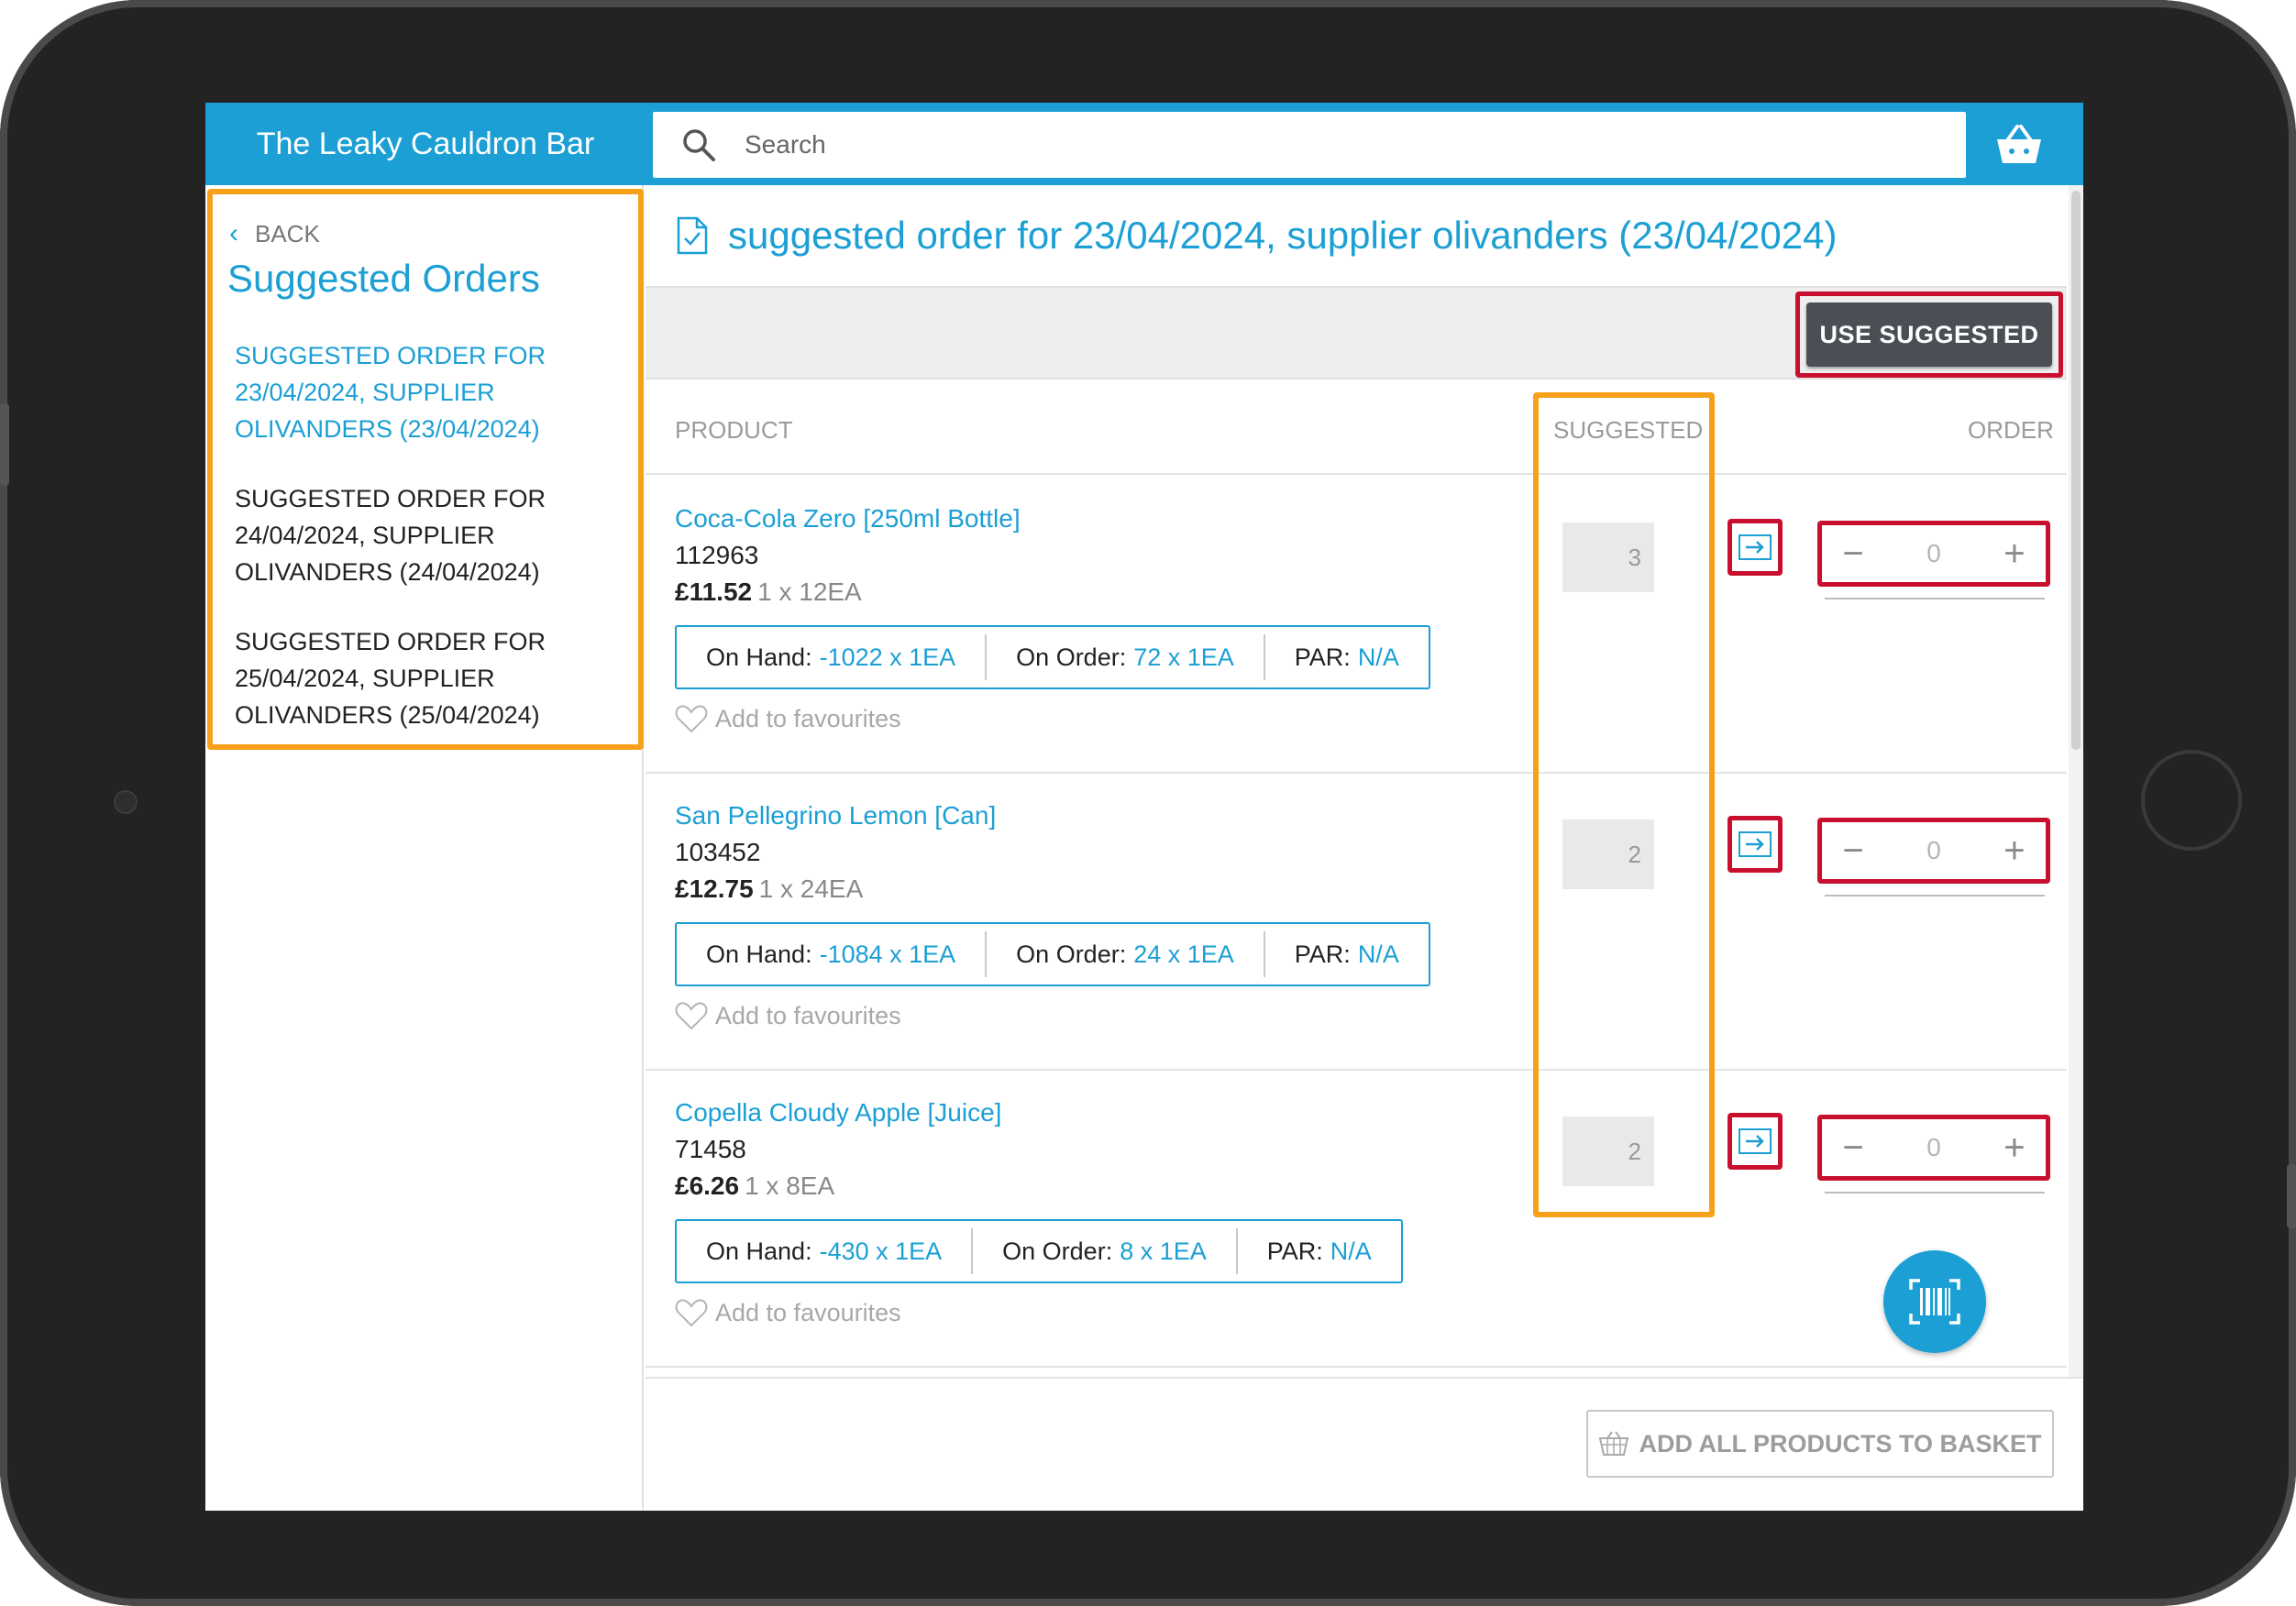 The height and width of the screenshot is (1606, 2296). What do you see at coordinates (1378, 657) in the screenshot?
I see `par-value: N/A` at bounding box center [1378, 657].